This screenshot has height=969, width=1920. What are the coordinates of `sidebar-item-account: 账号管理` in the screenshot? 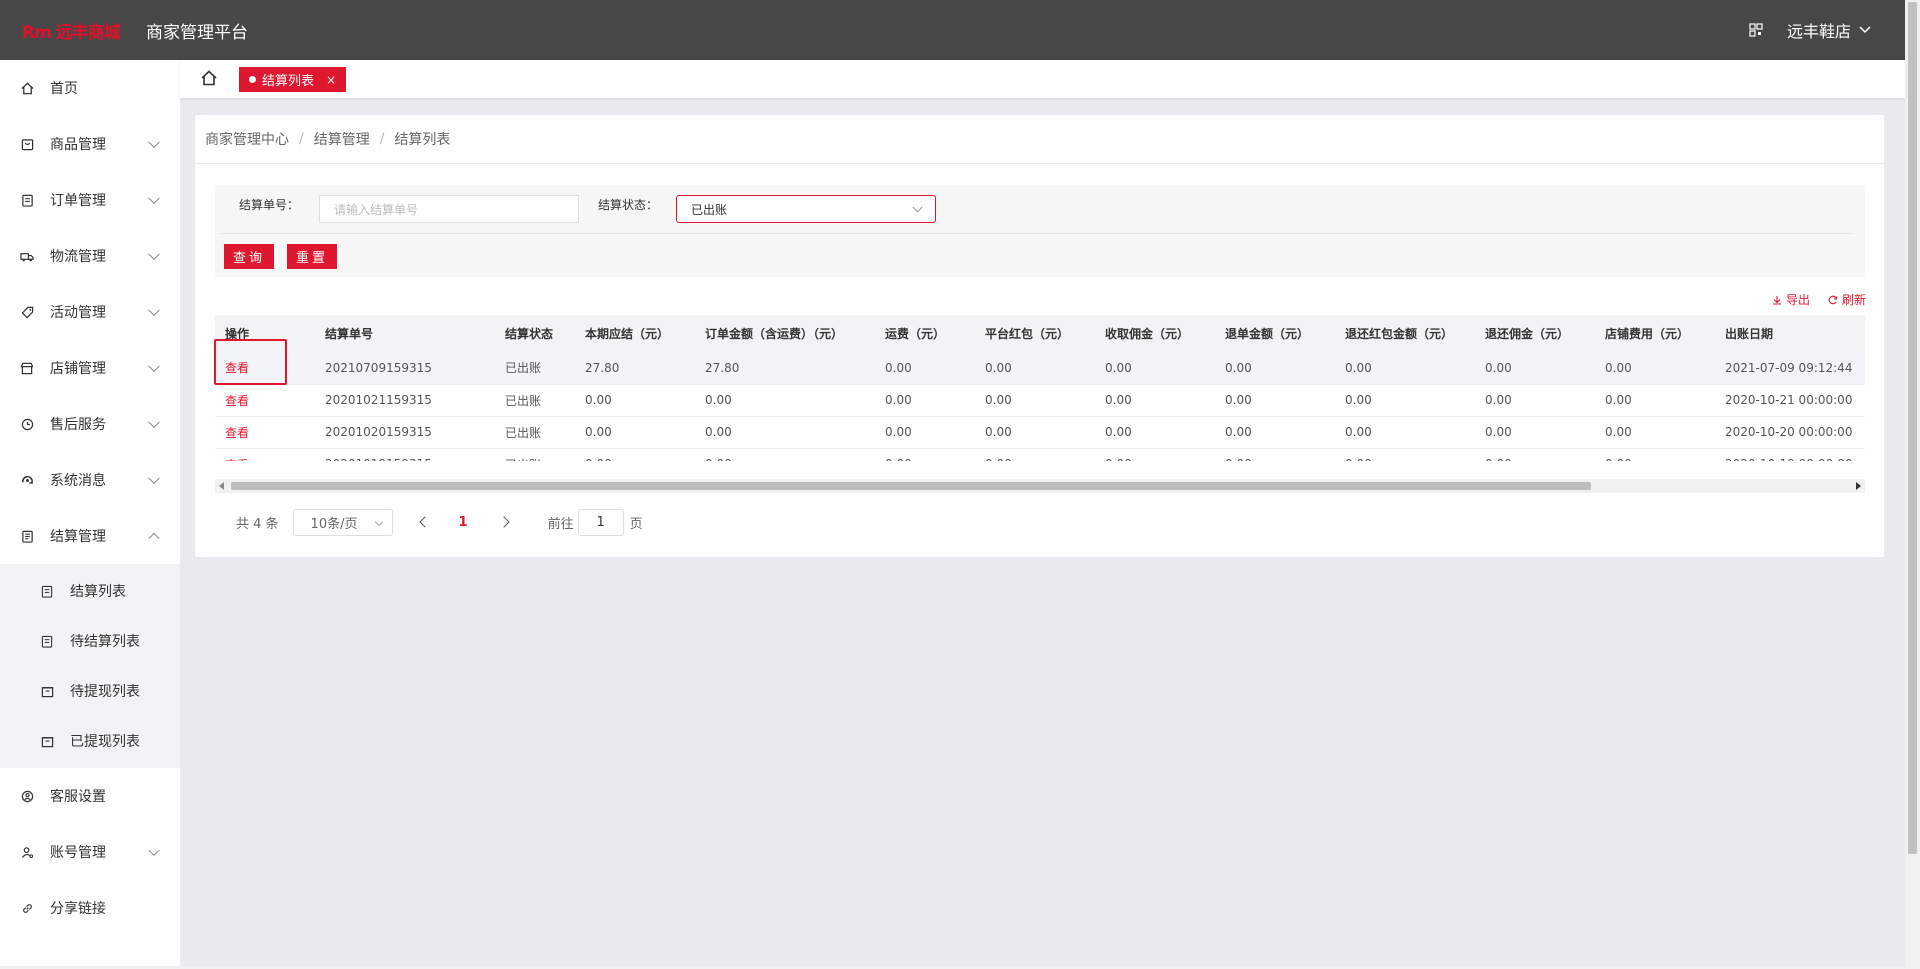 It's located at (90, 852).